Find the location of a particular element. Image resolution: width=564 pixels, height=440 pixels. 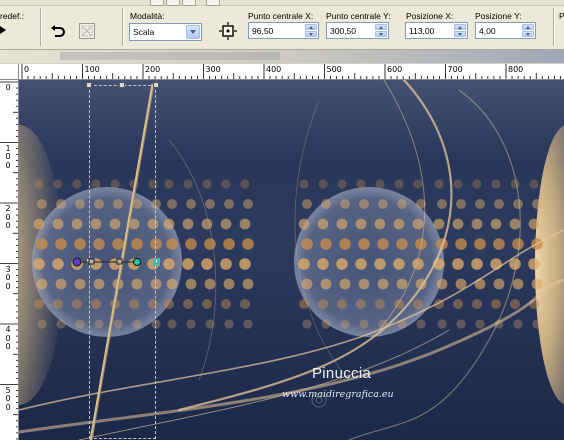

center-x-spinner is located at coordinates (311, 30).